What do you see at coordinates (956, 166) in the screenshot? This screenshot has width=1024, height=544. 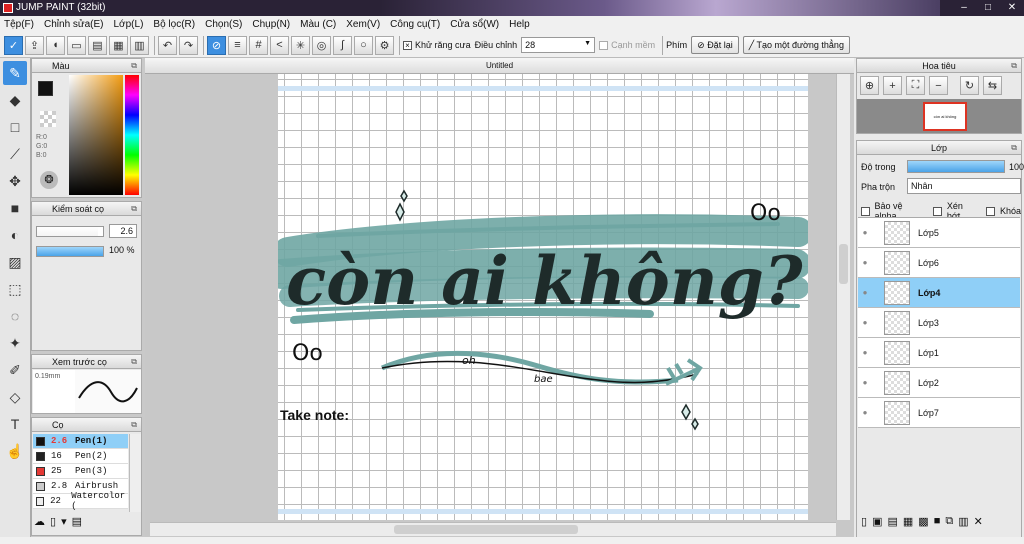 I see `layer-opacity-slider` at bounding box center [956, 166].